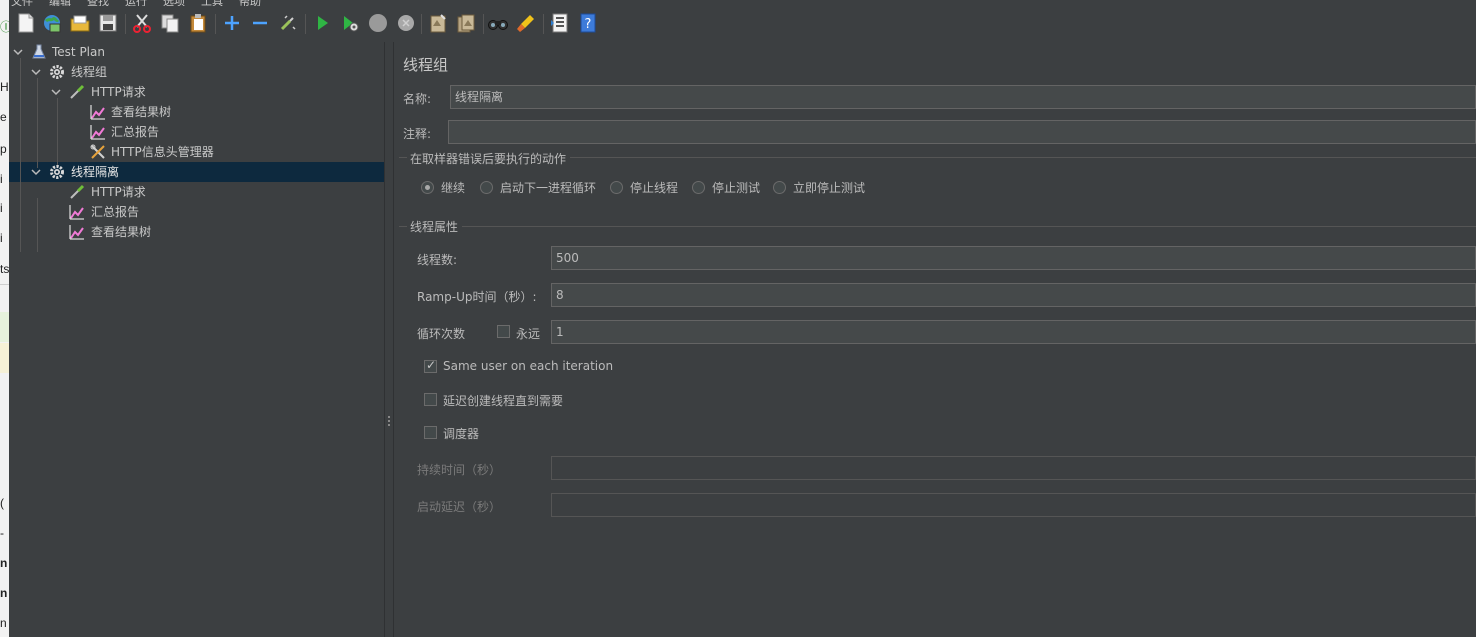  I want to click on page-title: 线程组, so click(426, 65).